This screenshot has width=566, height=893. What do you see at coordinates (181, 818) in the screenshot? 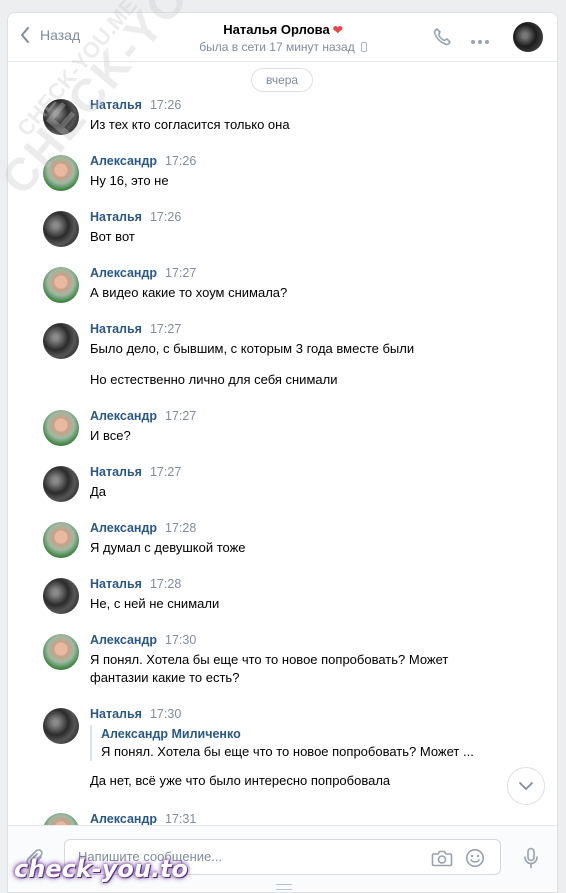
I see `message-time: 17:31` at bounding box center [181, 818].